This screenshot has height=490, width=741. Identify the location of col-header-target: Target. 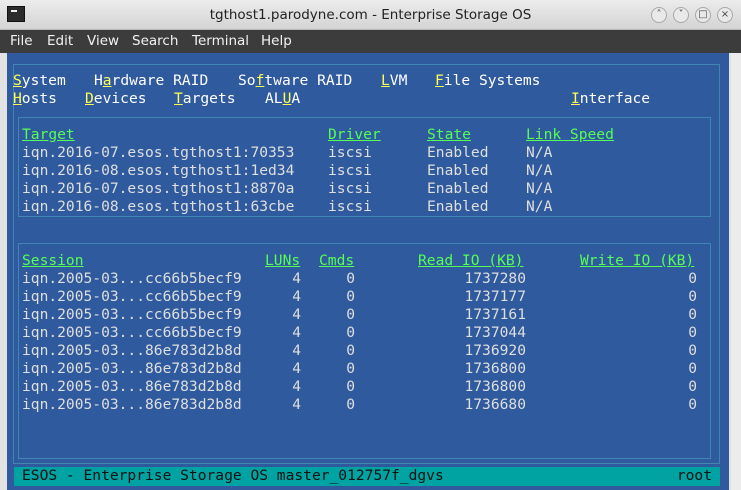
(48, 134).